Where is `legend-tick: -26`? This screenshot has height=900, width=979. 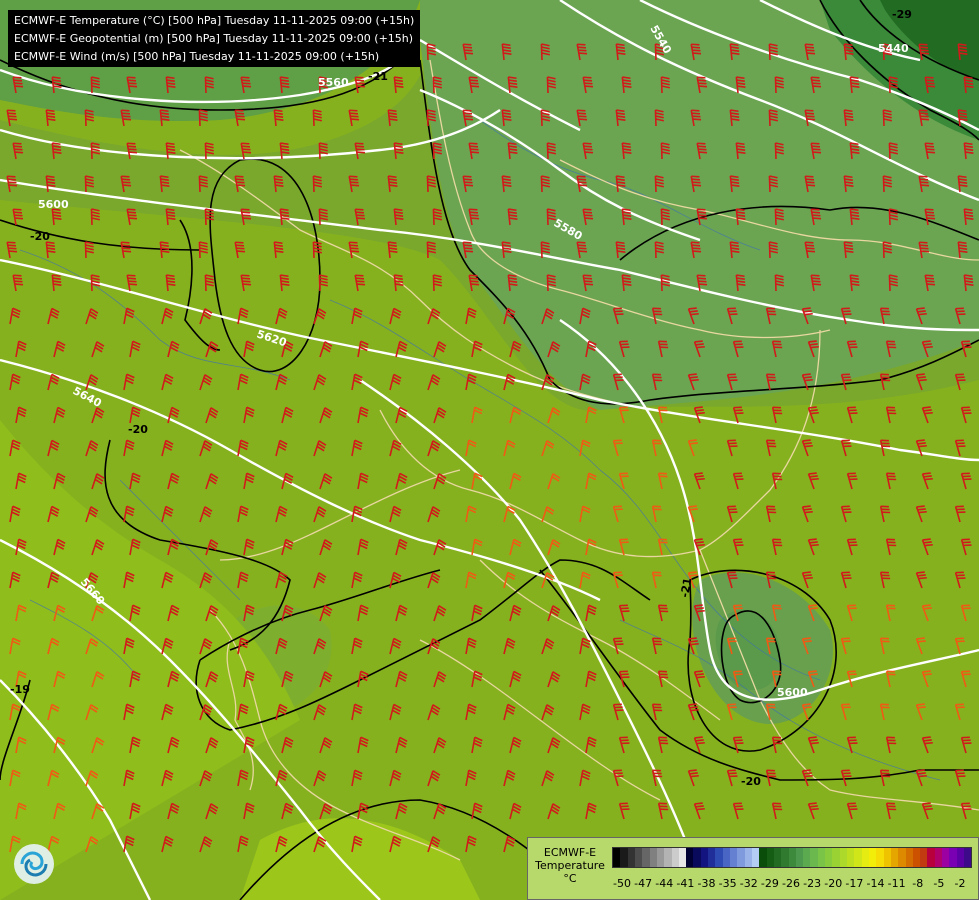
legend-tick: -26 is located at coordinates (791, 883).